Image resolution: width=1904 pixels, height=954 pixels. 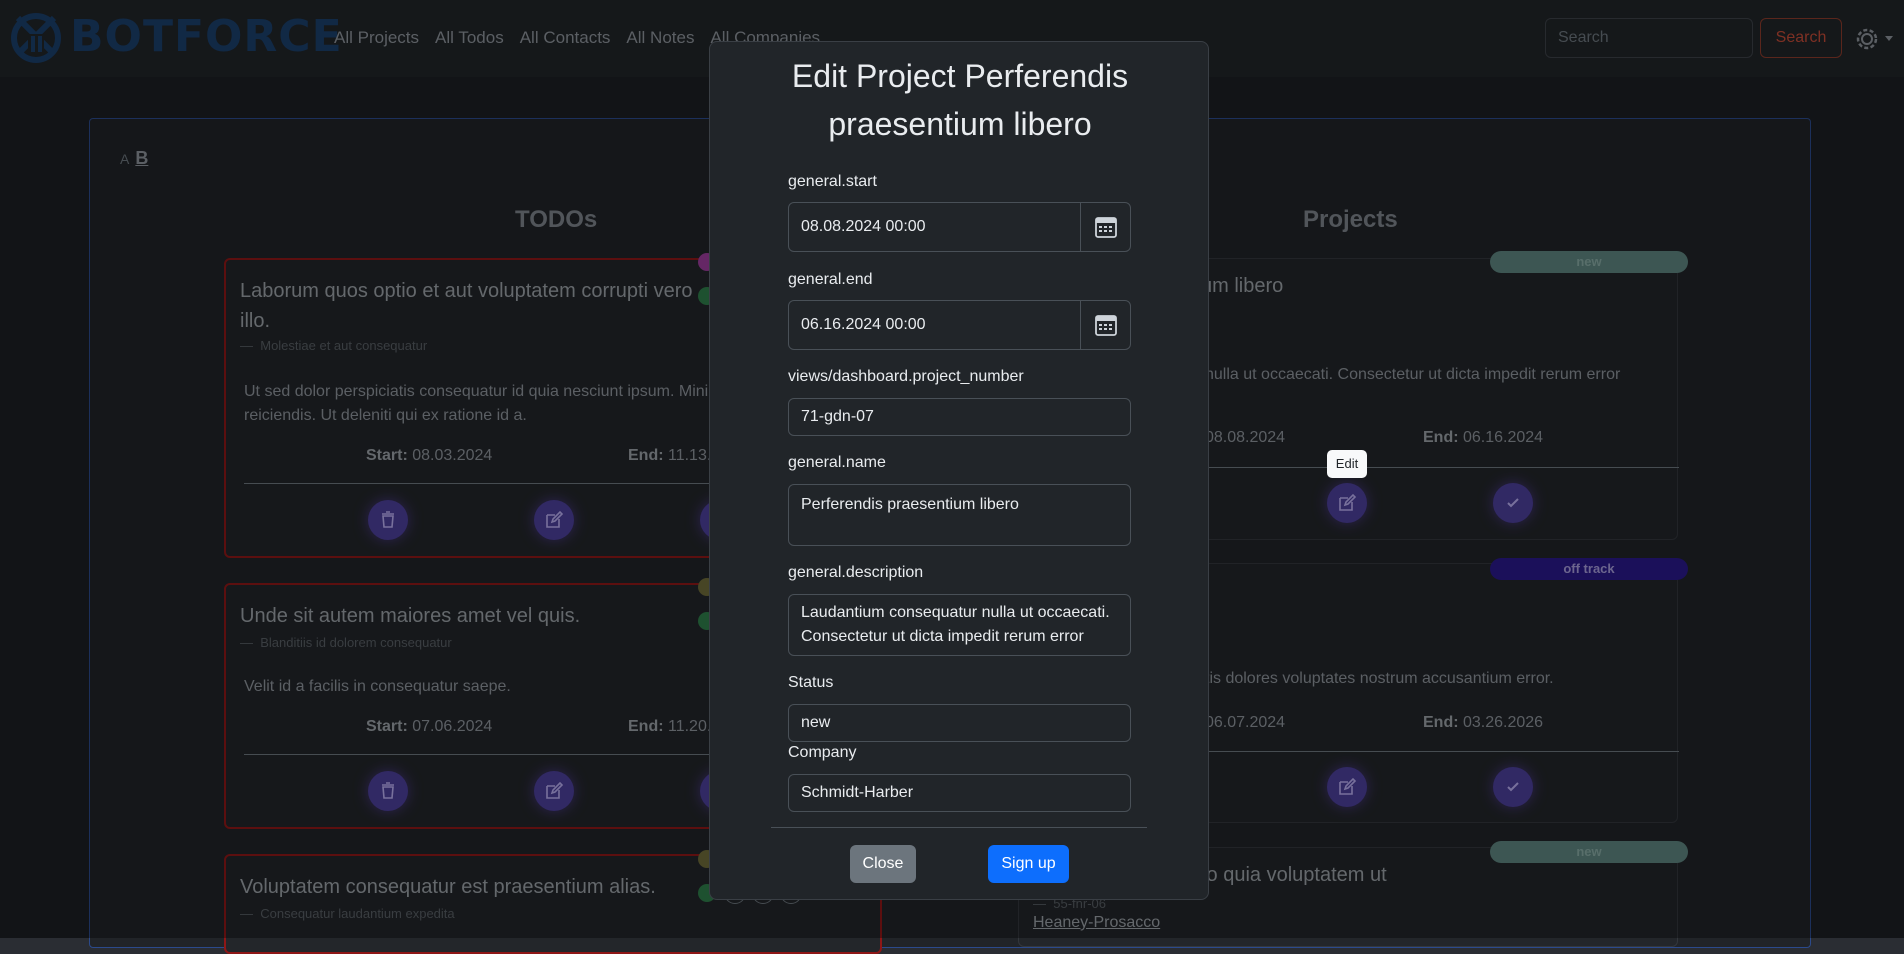 I want to click on description-label: general.description, so click(x=856, y=572).